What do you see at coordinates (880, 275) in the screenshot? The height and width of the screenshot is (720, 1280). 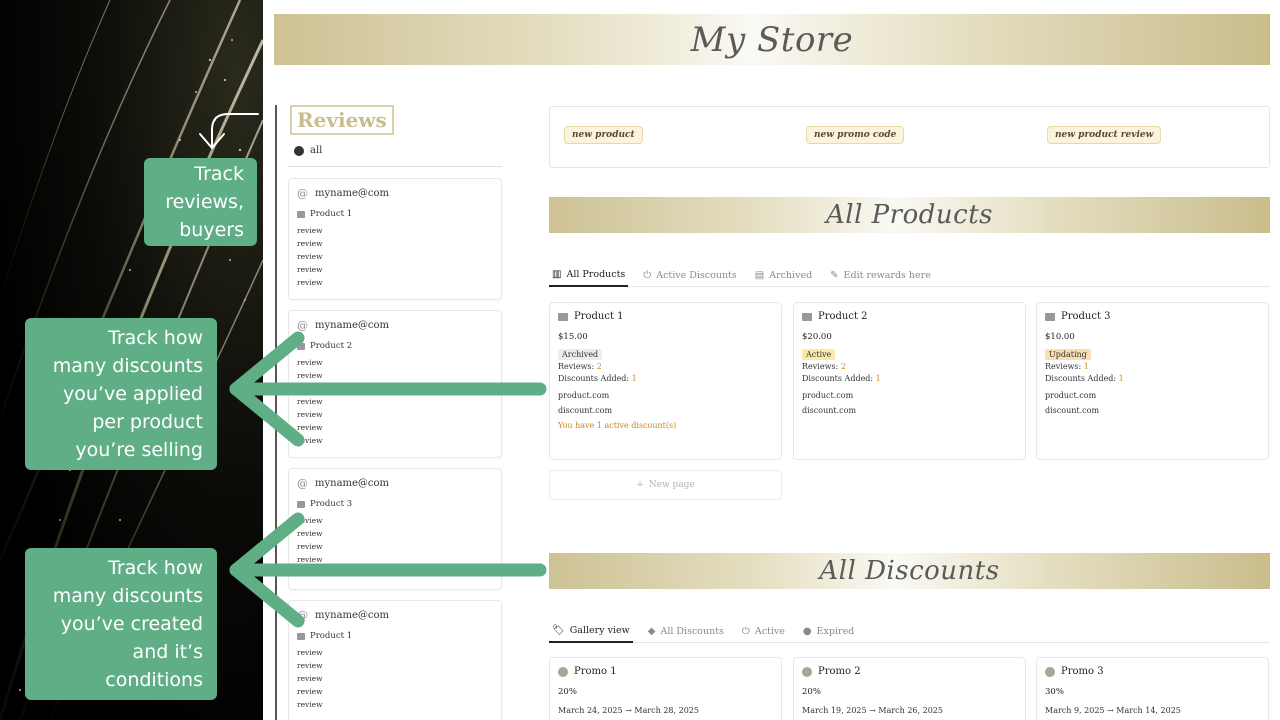 I see `tab-edit-rewards: ✎ Edit rewards here` at bounding box center [880, 275].